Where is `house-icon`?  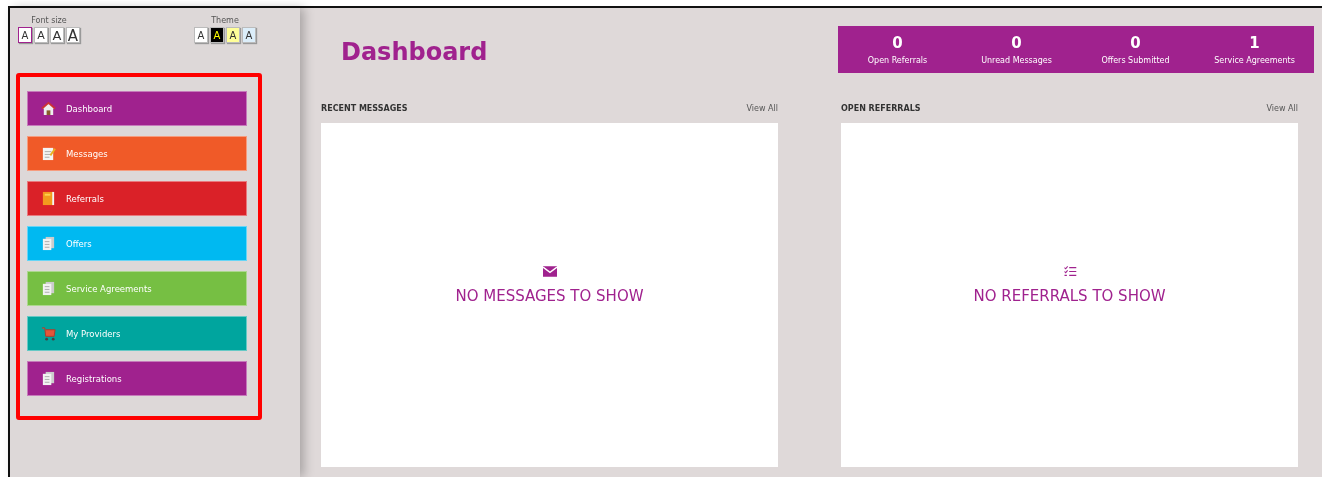
house-icon is located at coordinates (48, 108).